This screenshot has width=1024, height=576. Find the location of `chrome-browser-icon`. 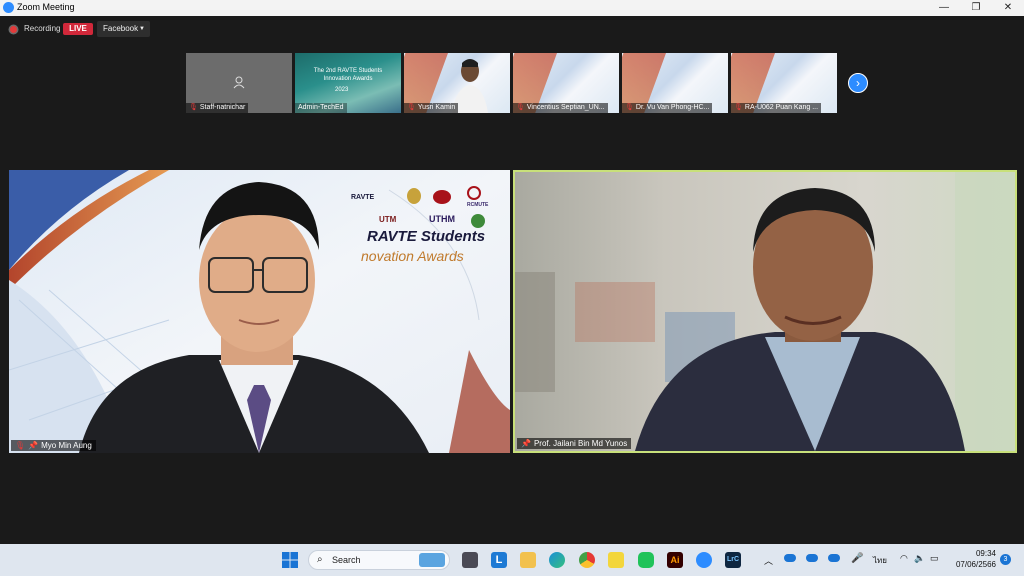

chrome-browser-icon is located at coordinates (587, 560).